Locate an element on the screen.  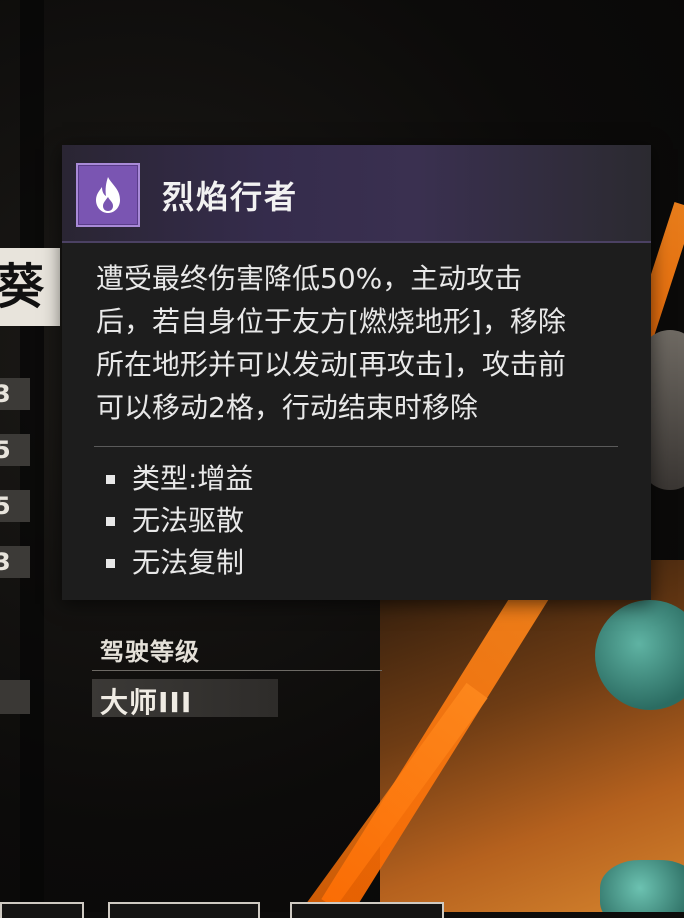
tooltip-header is located at coordinates (356, 193).